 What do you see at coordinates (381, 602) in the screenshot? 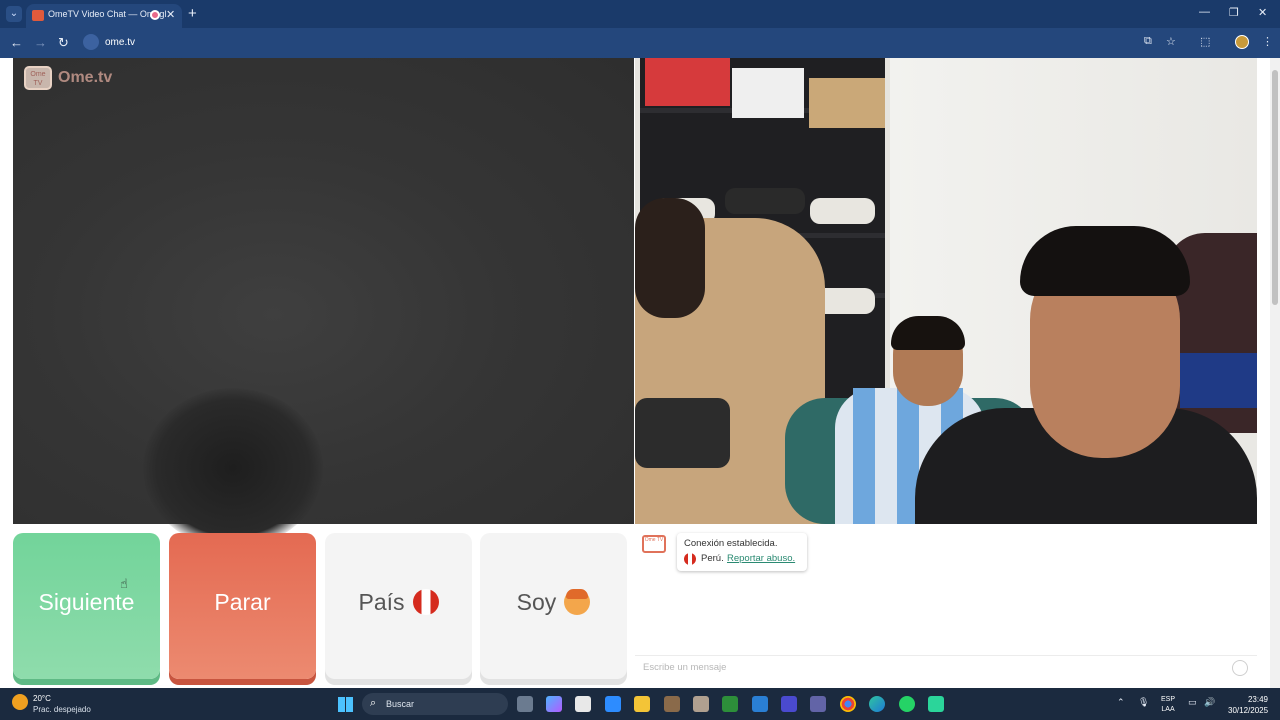
I see `country-label: País` at bounding box center [381, 602].